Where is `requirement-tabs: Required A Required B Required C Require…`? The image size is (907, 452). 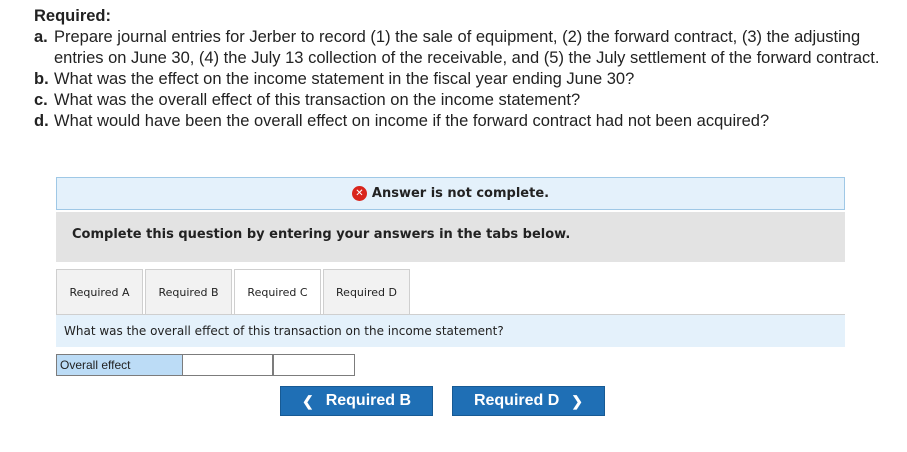 requirement-tabs: Required A Required B Required C Require… is located at coordinates (234, 292).